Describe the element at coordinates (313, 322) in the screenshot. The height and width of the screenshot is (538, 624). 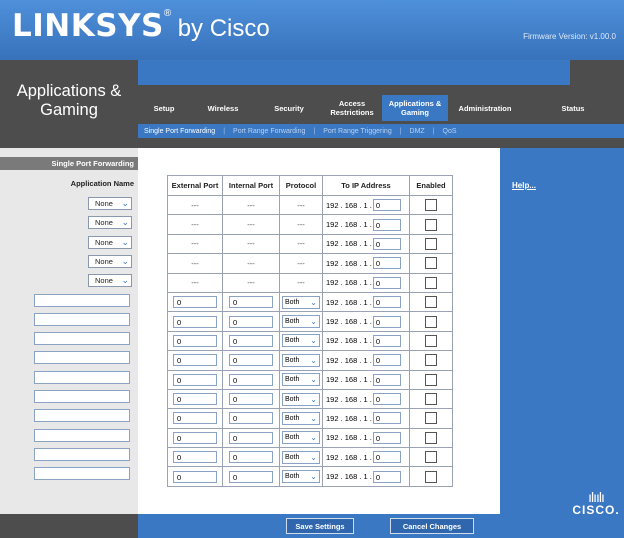
I see `chevron-down-icon: ⌄` at that location.